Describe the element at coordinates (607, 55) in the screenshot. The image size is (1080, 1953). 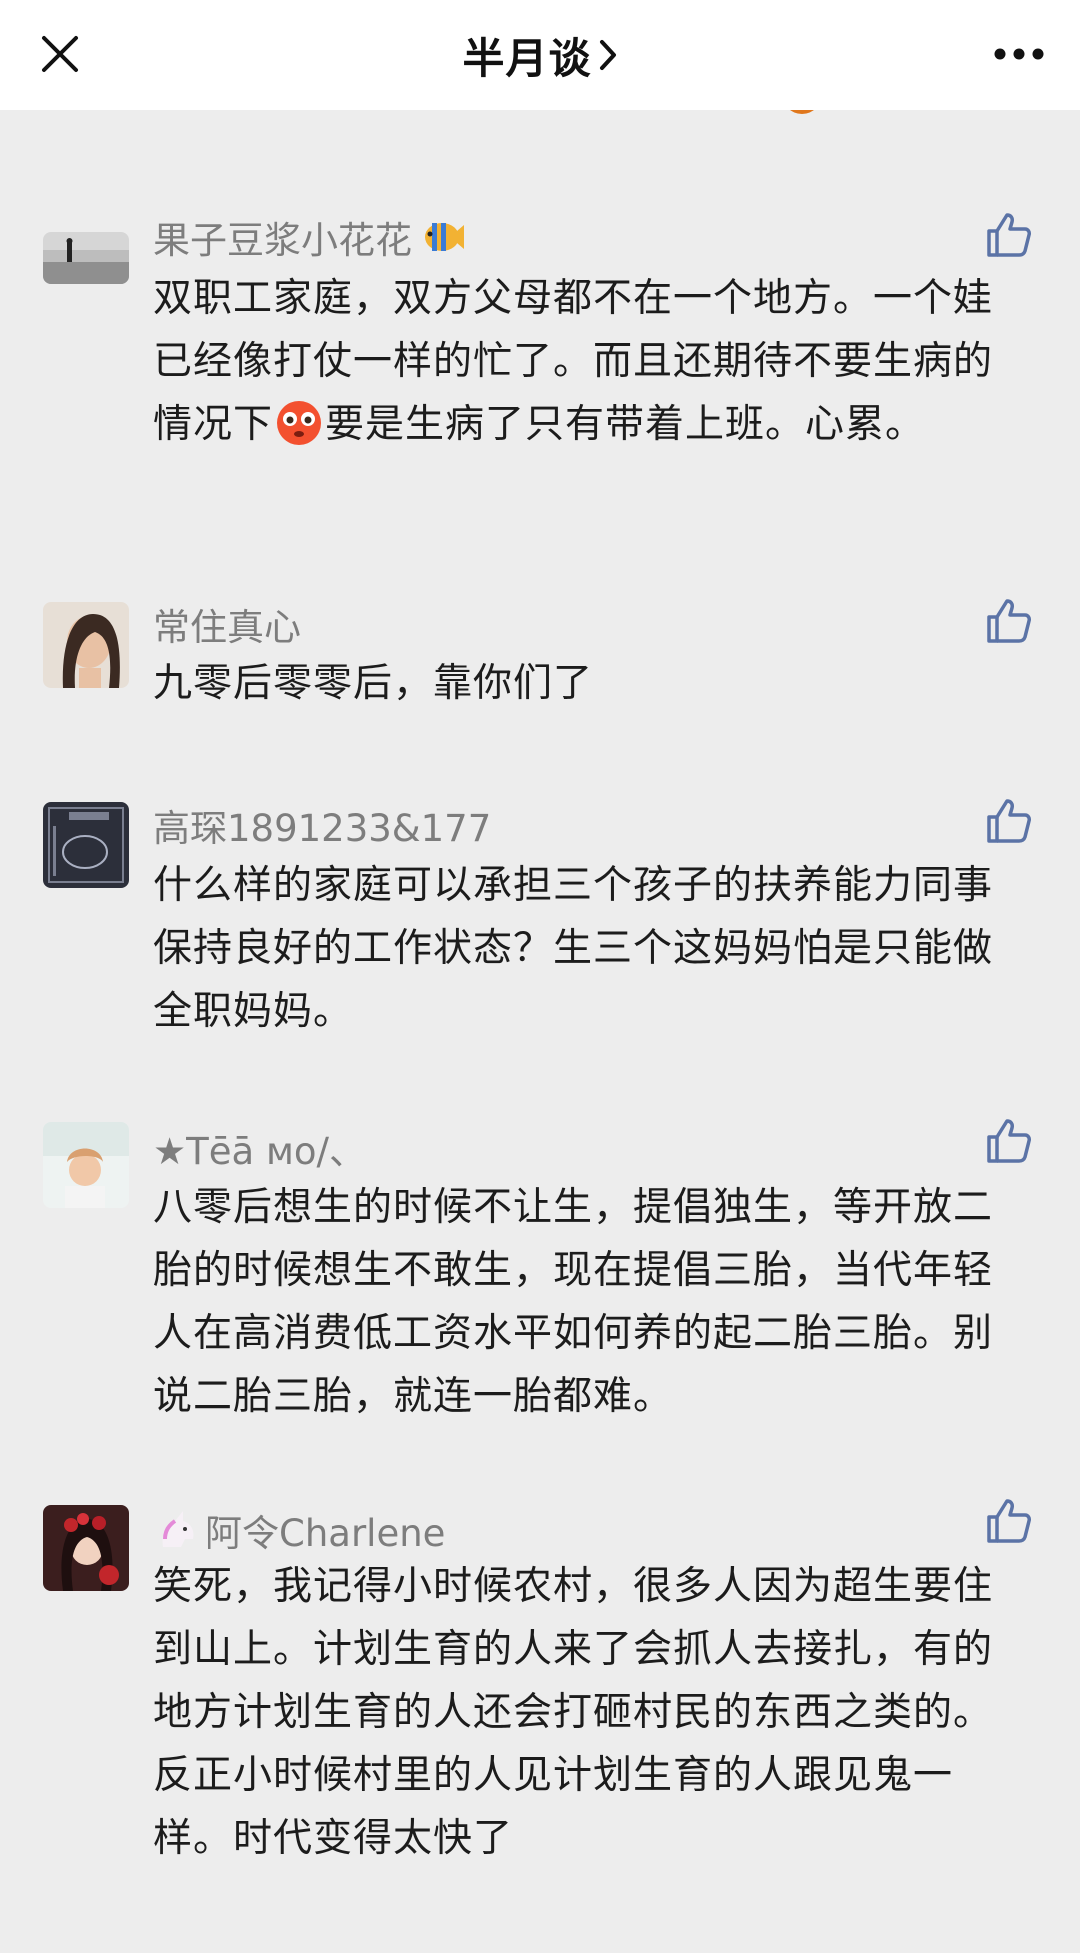
I see `chevron-right-icon` at that location.